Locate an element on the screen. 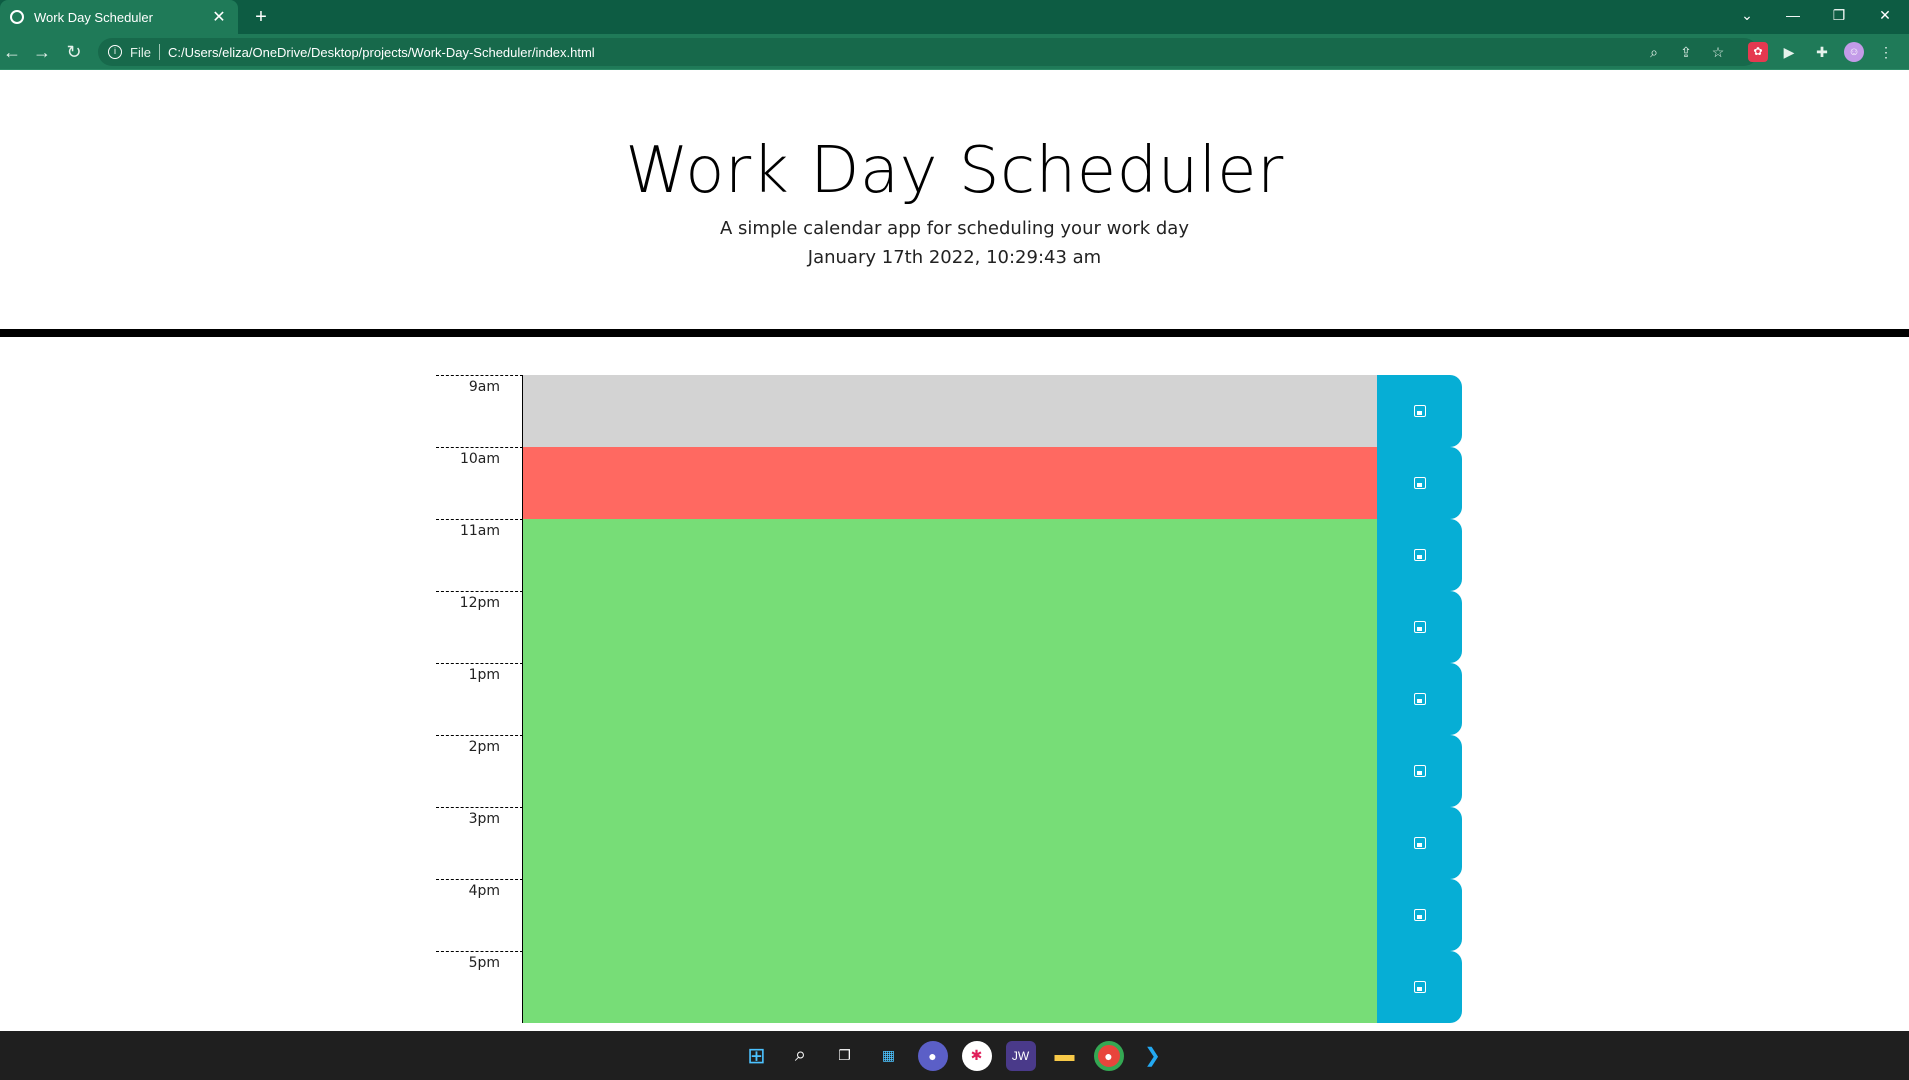 The image size is (1909, 1080). hour-label: 5pm is located at coordinates (479, 987).